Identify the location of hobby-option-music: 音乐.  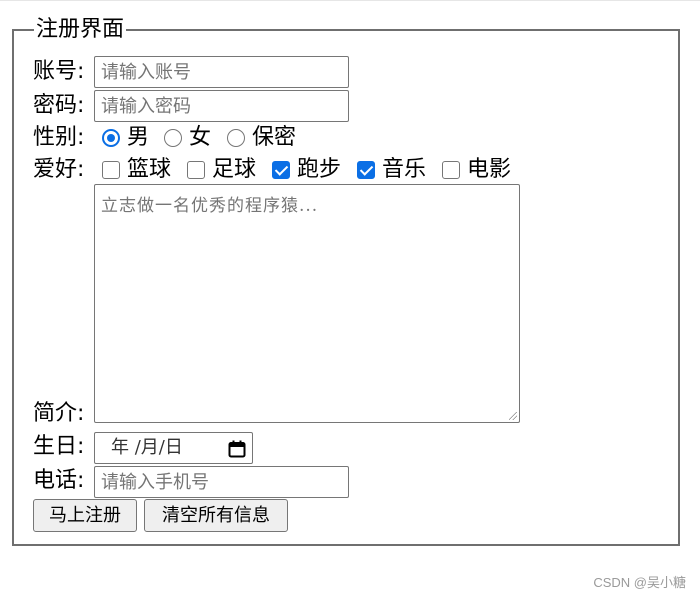
(391, 170).